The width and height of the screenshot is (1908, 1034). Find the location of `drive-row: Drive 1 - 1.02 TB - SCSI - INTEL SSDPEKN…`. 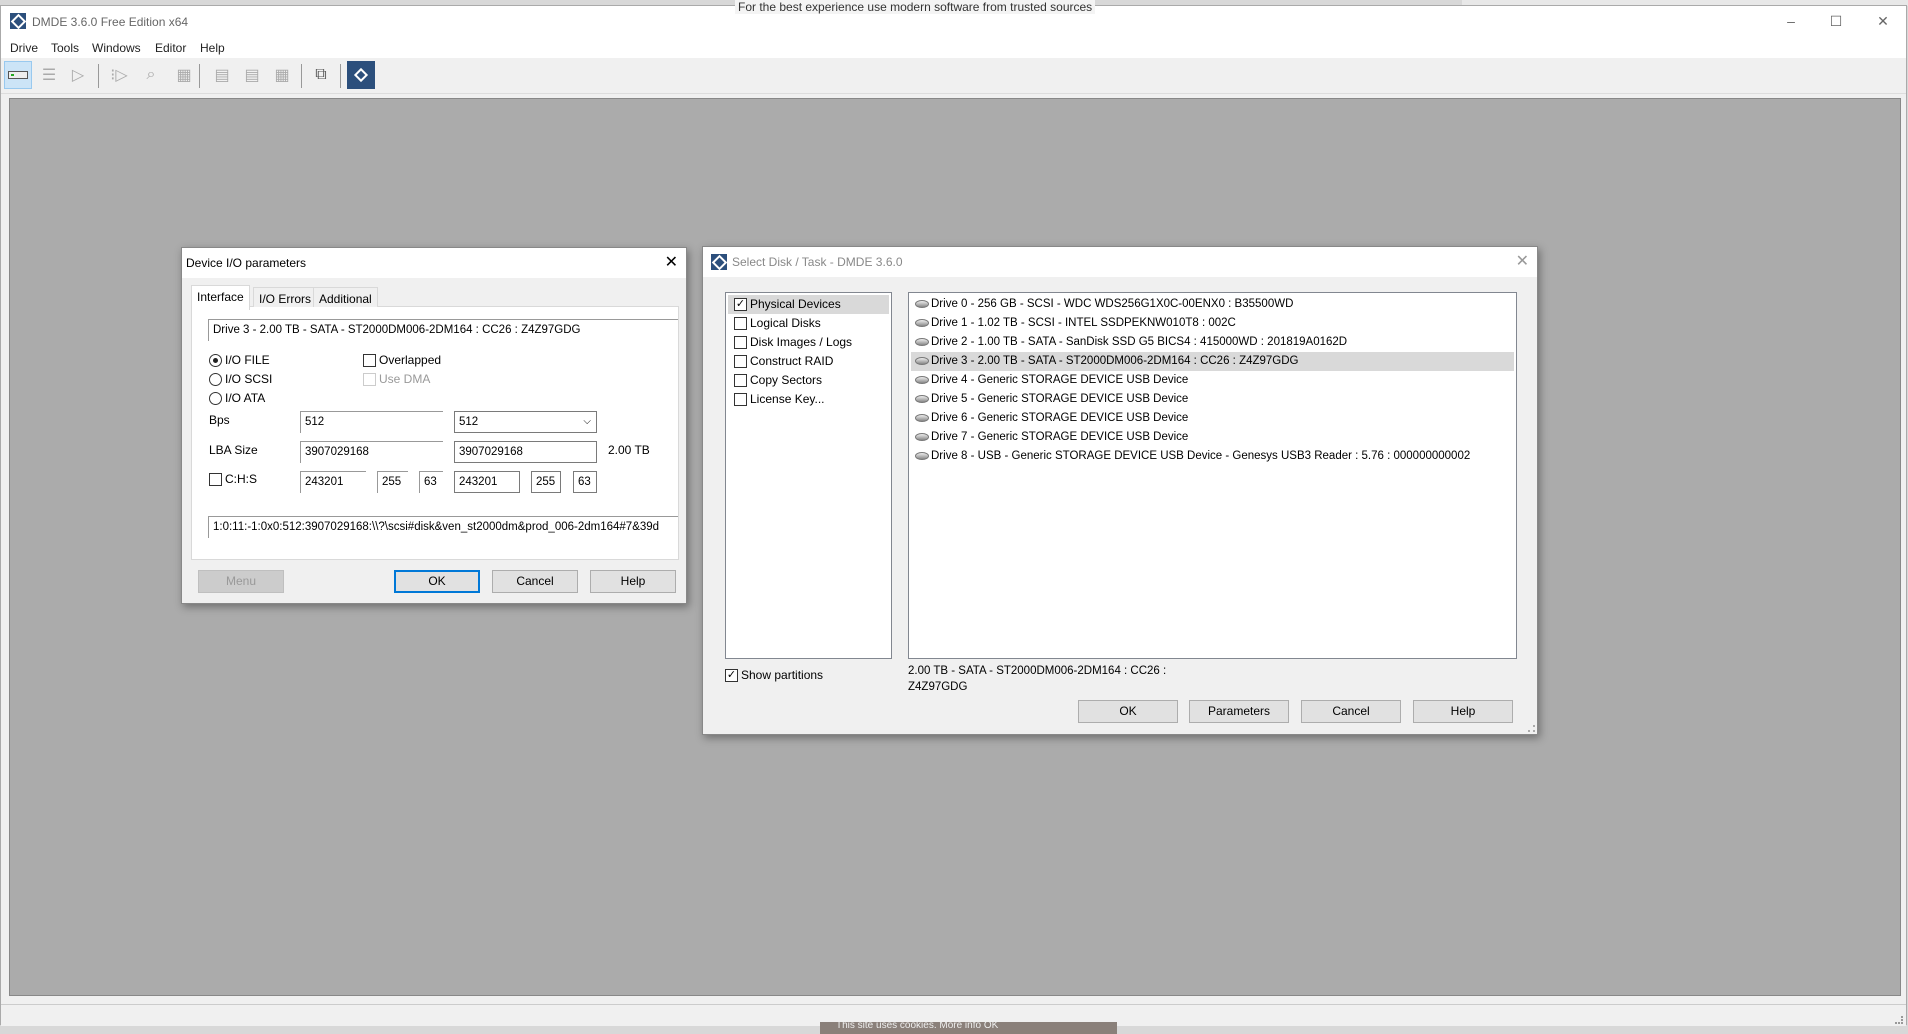

drive-row: Drive 1 - 1.02 TB - SCSI - INTEL SSDPEKN… is located at coordinates (1212, 323).